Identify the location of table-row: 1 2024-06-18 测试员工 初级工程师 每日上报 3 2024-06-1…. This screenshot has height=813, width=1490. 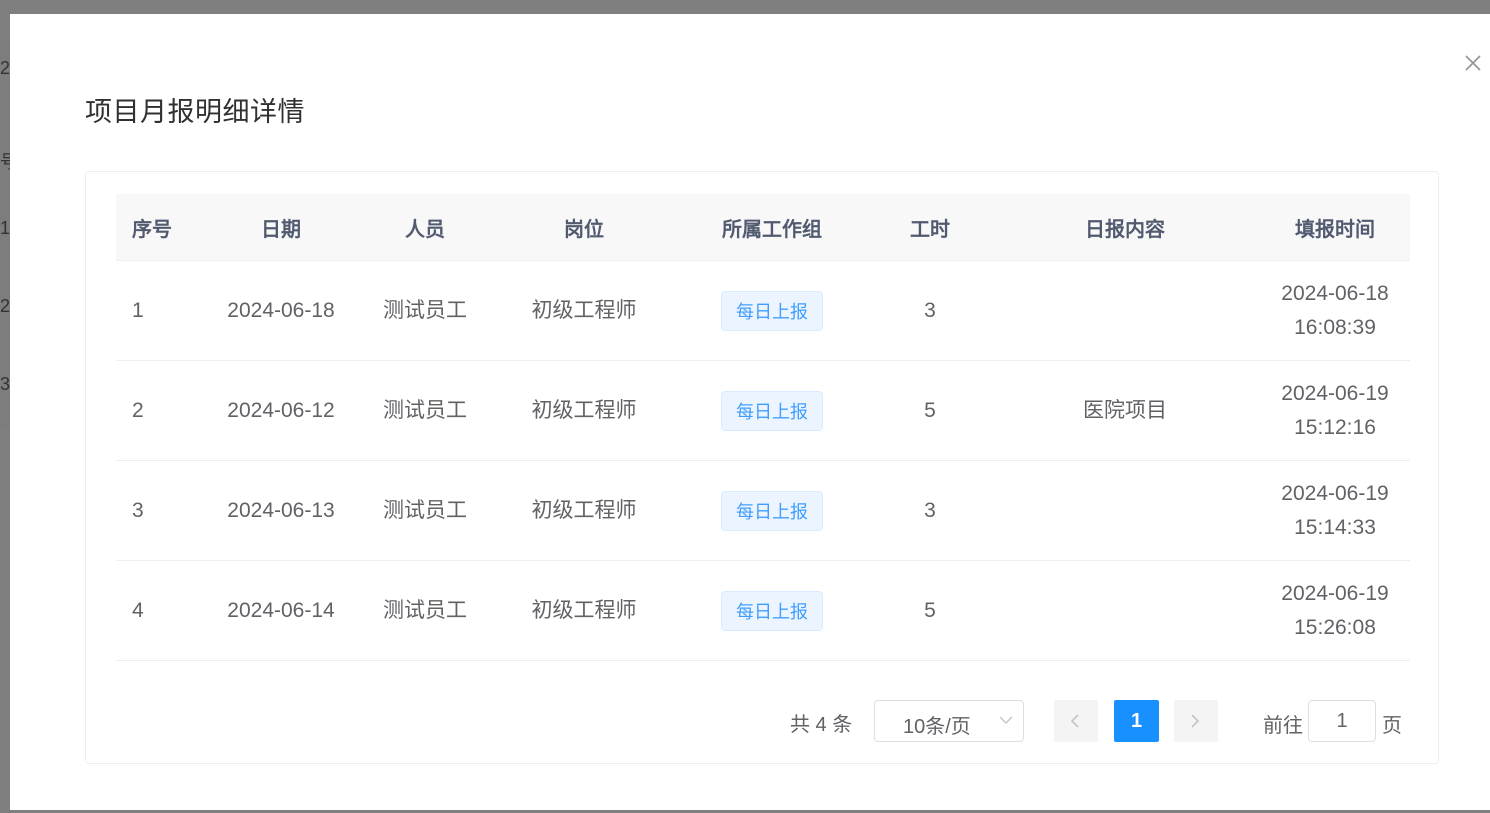
(763, 310).